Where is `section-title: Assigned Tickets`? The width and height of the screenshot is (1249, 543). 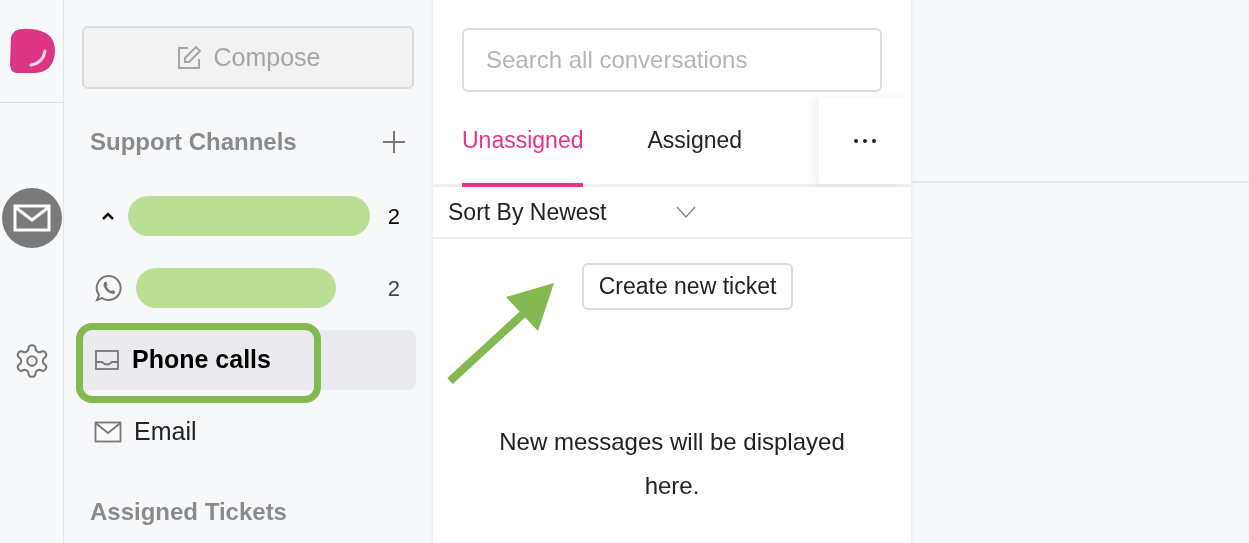 section-title: Assigned Tickets is located at coordinates (188, 511).